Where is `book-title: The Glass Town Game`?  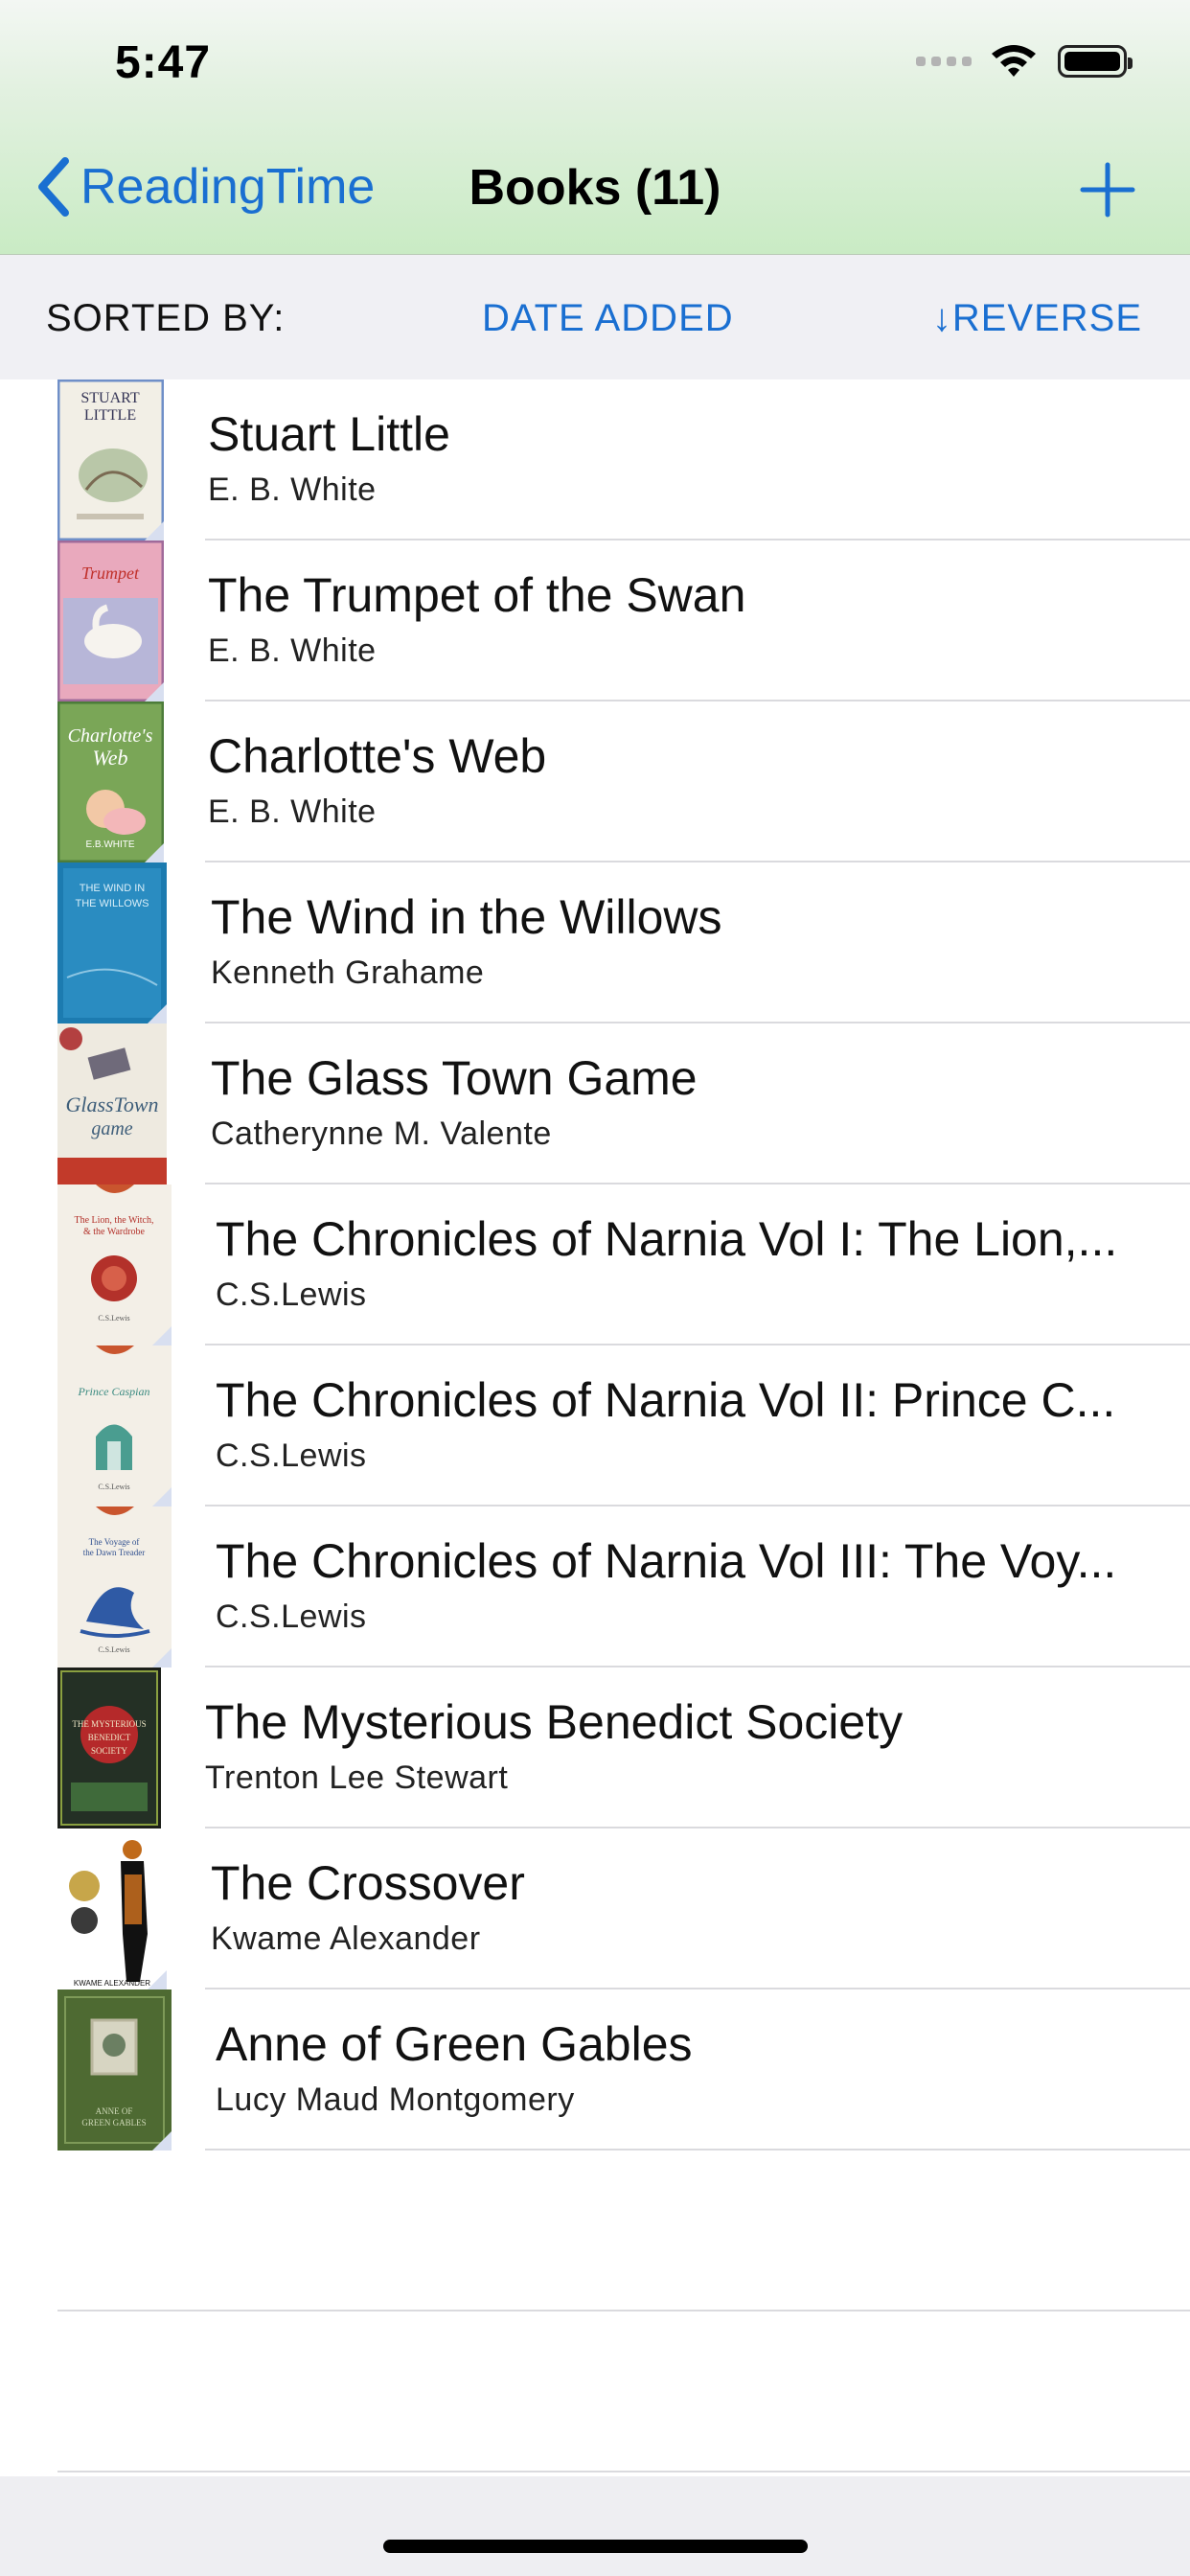 book-title: The Glass Town Game is located at coordinates (455, 1078).